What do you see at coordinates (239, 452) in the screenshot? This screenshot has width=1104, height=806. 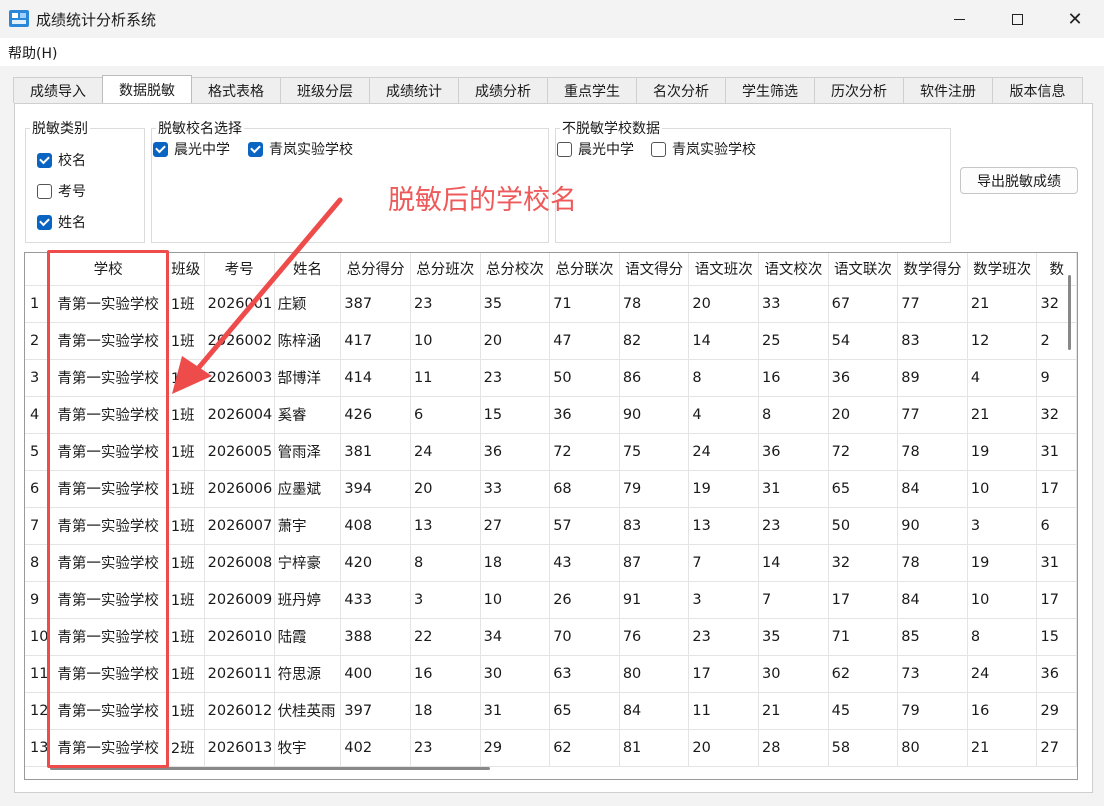 I see `table-cell: 2026005` at bounding box center [239, 452].